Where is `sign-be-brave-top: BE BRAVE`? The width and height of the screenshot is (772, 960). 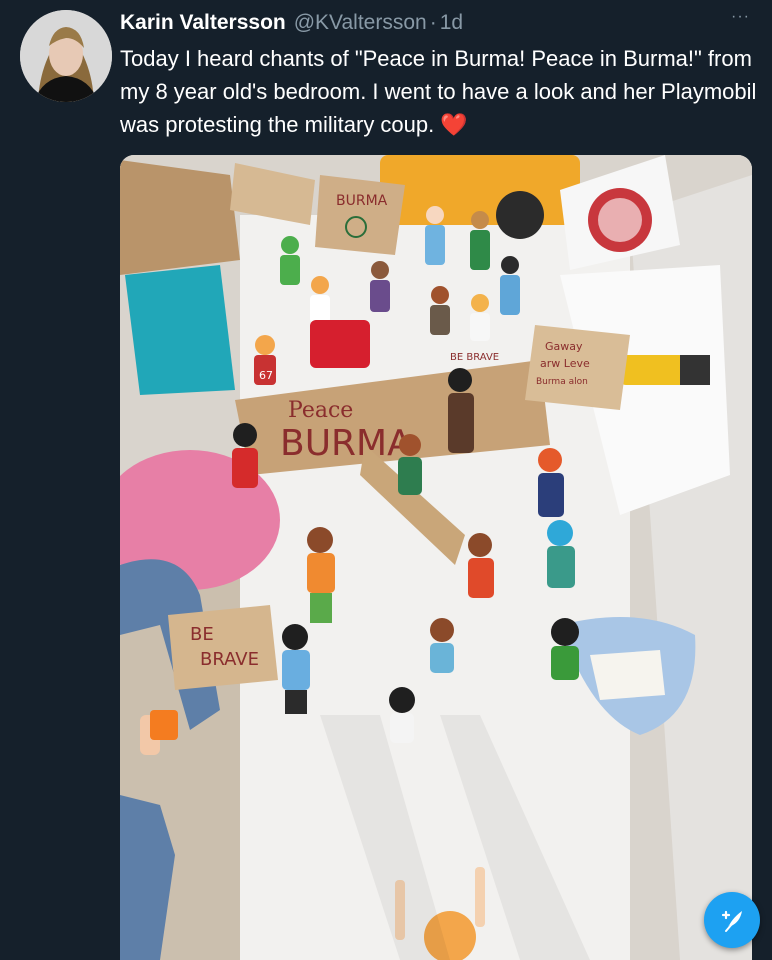
sign-be-brave-top: BE BRAVE is located at coordinates (474, 357).